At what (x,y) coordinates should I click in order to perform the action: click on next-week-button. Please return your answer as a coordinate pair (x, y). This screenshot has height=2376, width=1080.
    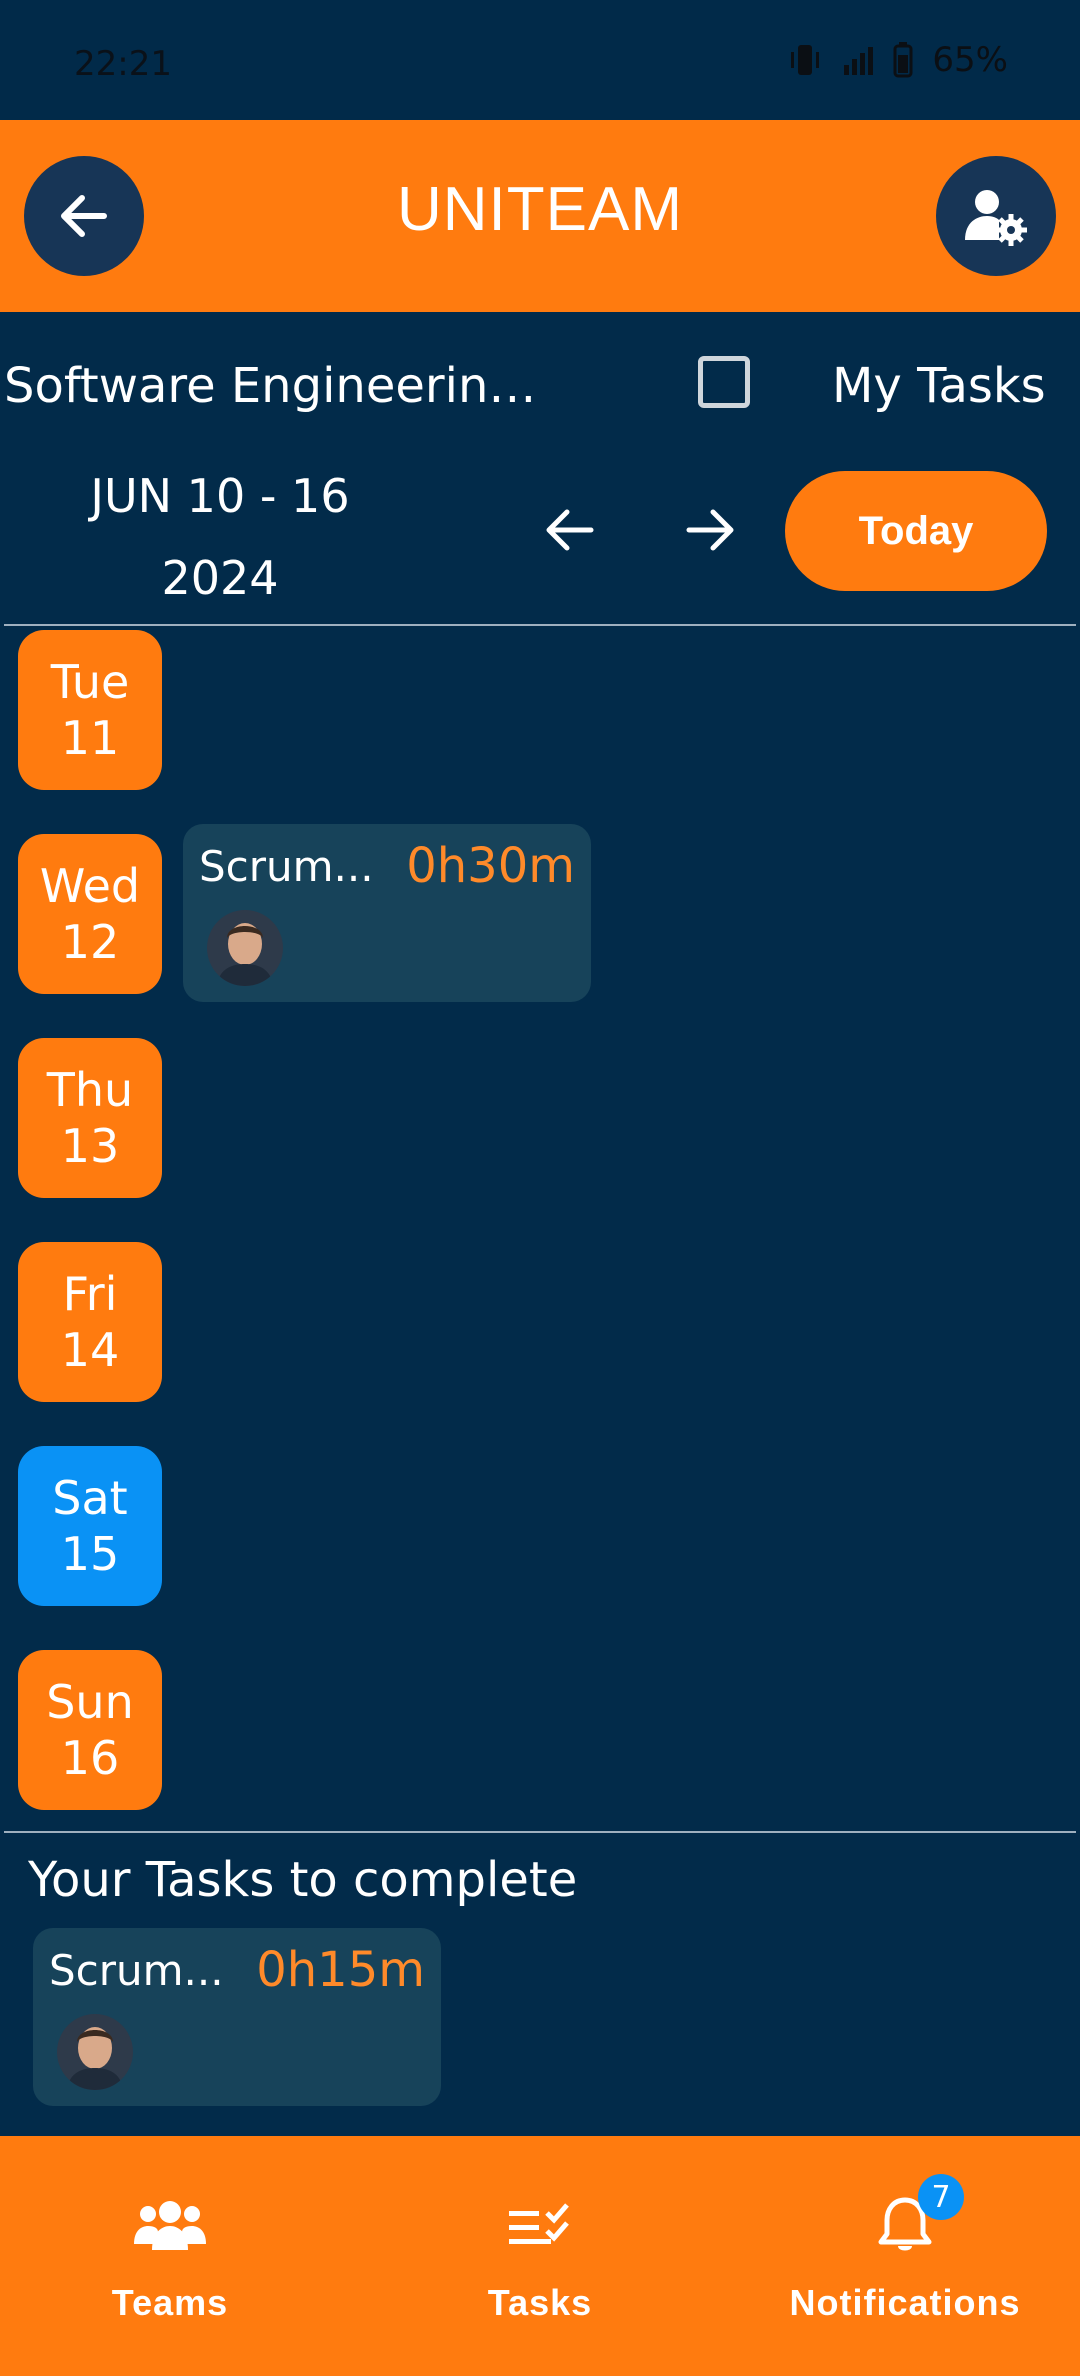
    Looking at the image, I should click on (711, 530).